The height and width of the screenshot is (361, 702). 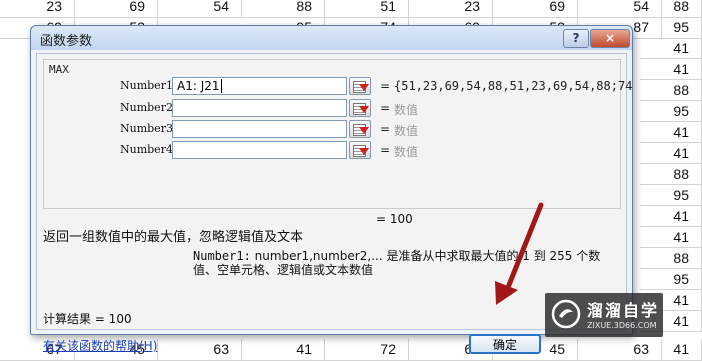 What do you see at coordinates (623, 310) in the screenshot?
I see `watermark-title: 溜溜自学` at bounding box center [623, 310].